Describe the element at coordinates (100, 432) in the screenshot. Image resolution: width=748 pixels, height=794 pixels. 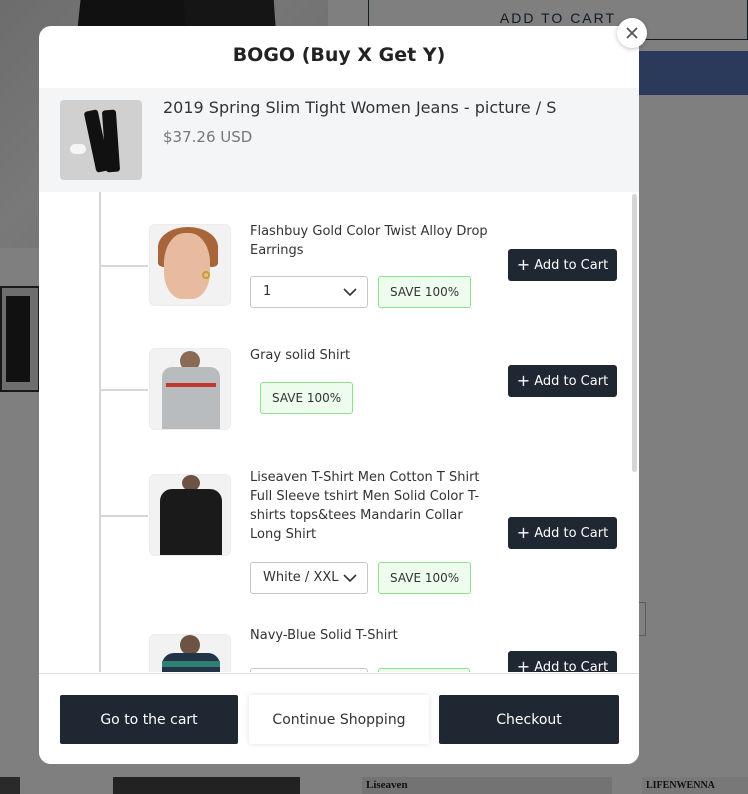
I see `tree-connector` at that location.